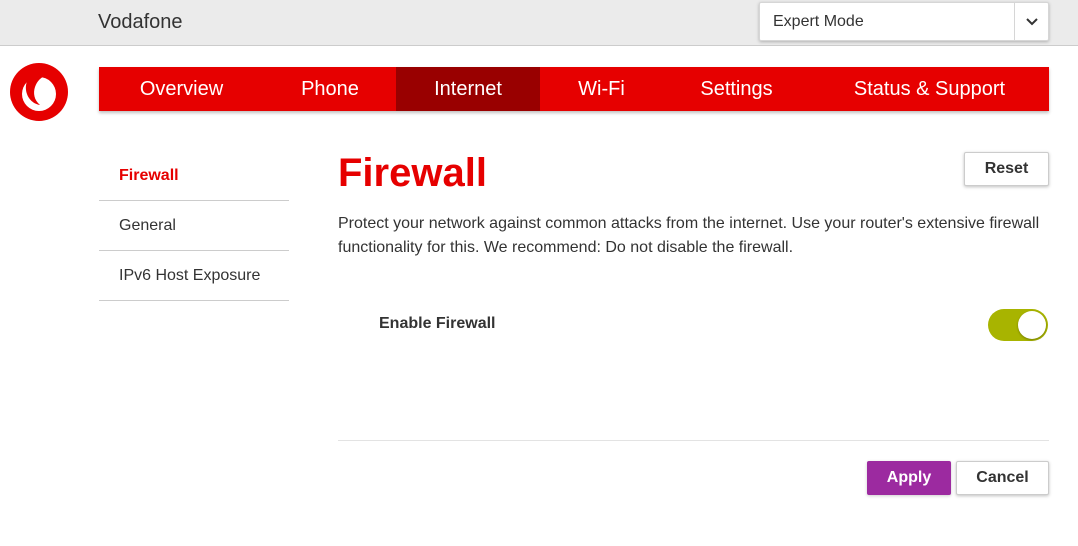 The image size is (1078, 546). What do you see at coordinates (929, 89) in the screenshot?
I see `nav-item-status-support: Status & Support` at bounding box center [929, 89].